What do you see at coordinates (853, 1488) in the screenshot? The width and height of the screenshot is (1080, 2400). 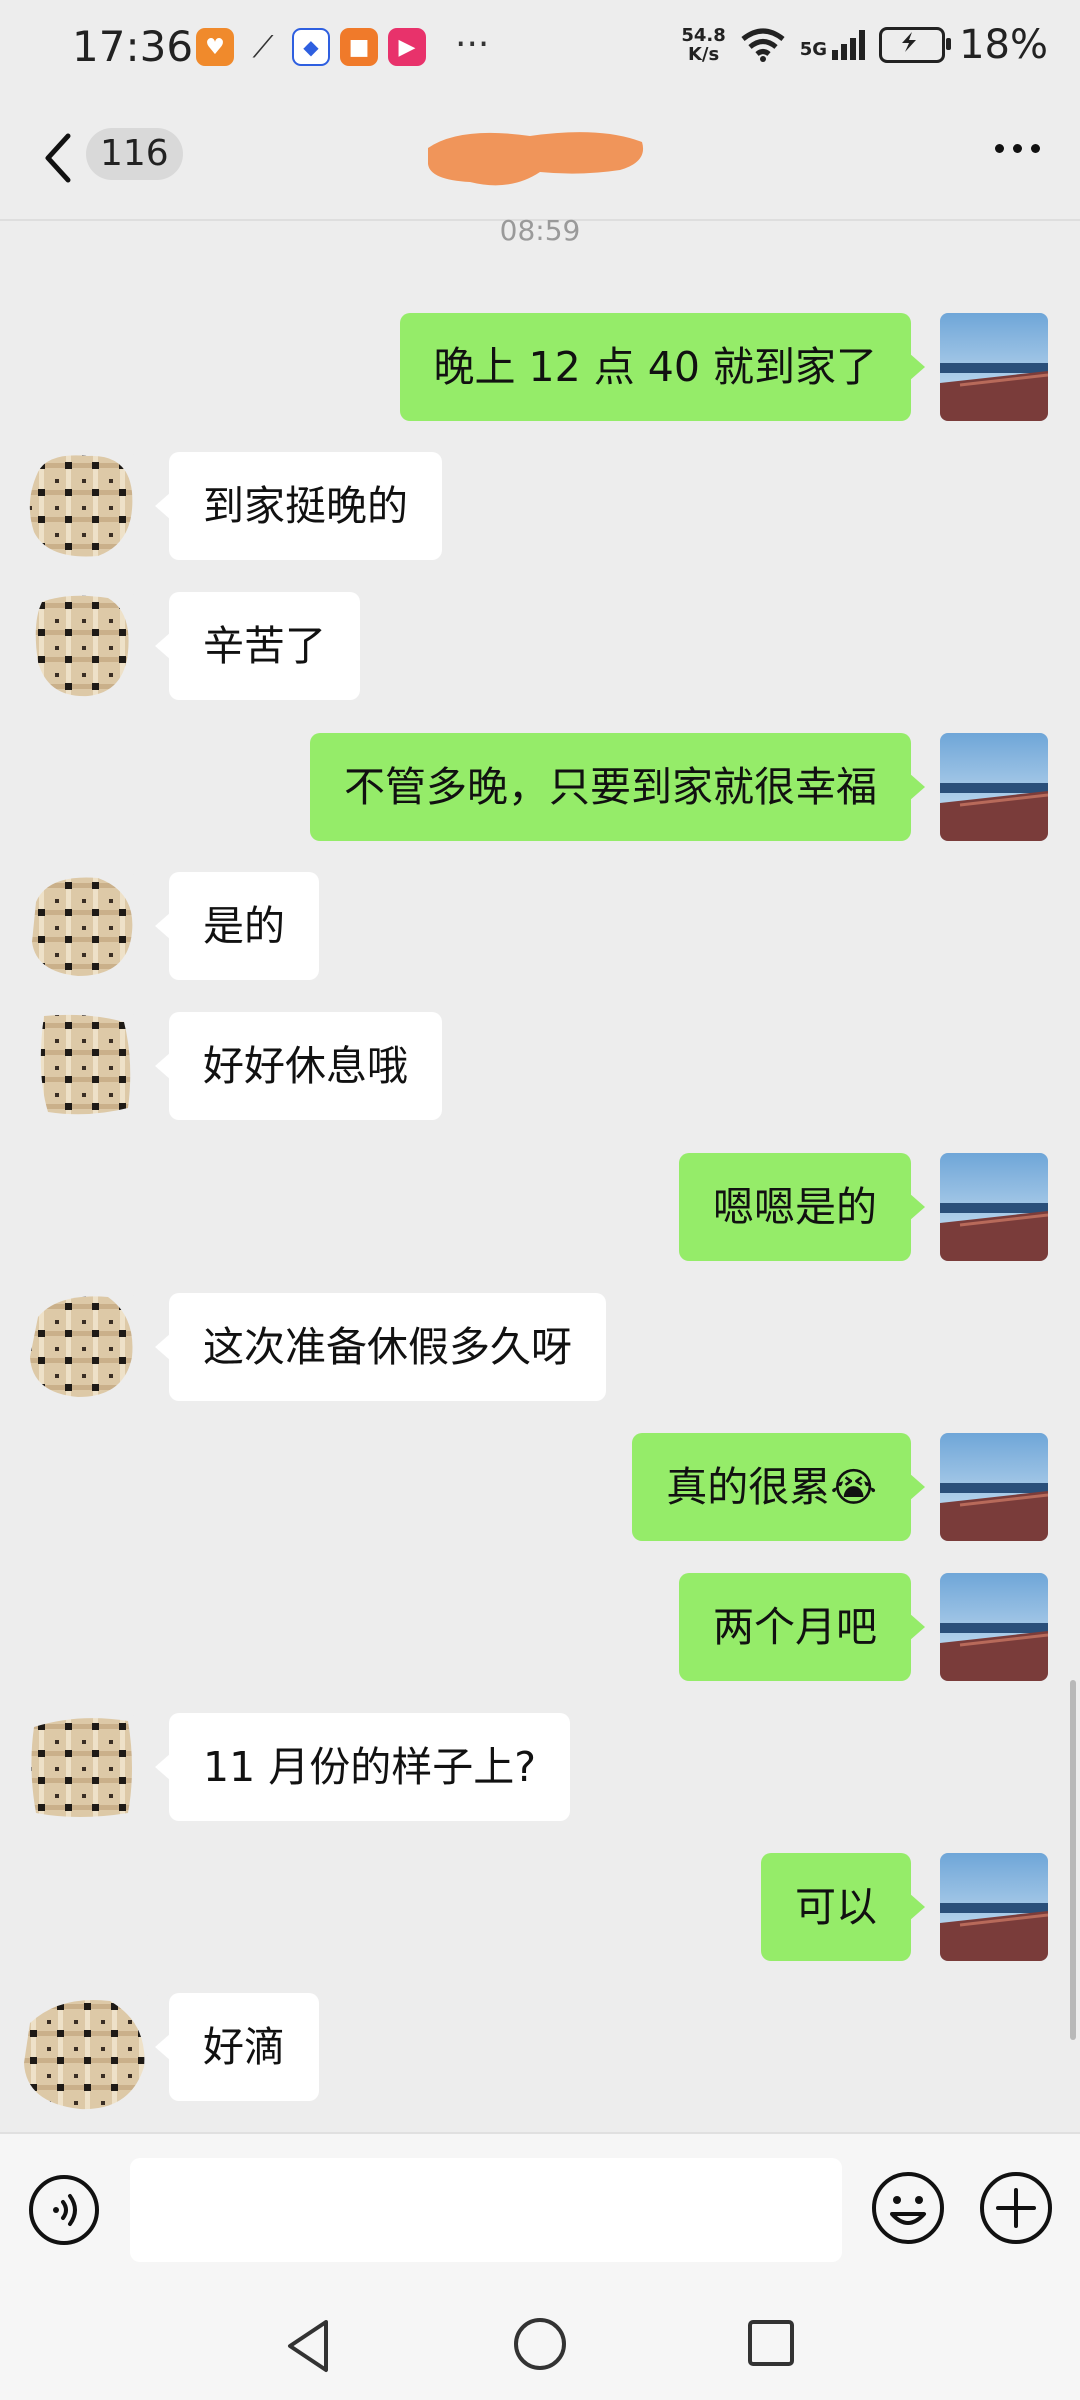 I see `crying-laughing-emoji-icon: 😭` at bounding box center [853, 1488].